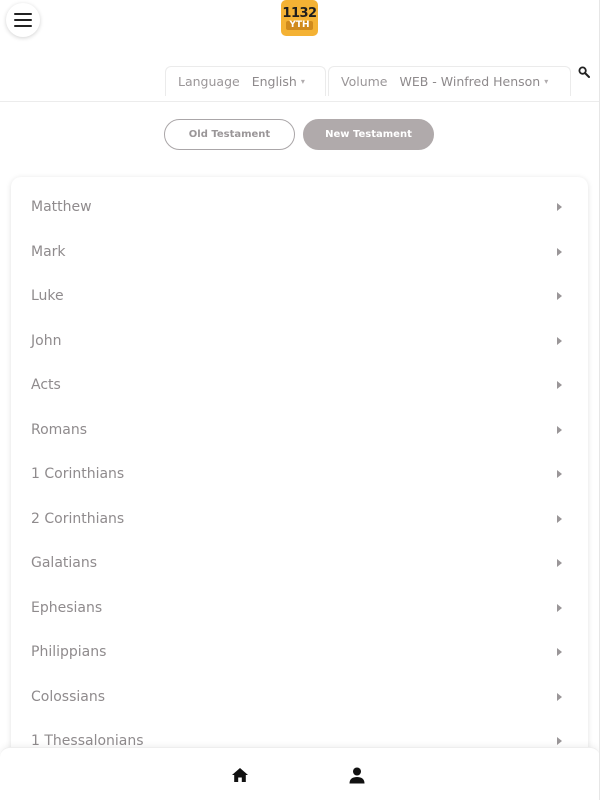 The image size is (600, 800). I want to click on home-button, so click(240, 775).